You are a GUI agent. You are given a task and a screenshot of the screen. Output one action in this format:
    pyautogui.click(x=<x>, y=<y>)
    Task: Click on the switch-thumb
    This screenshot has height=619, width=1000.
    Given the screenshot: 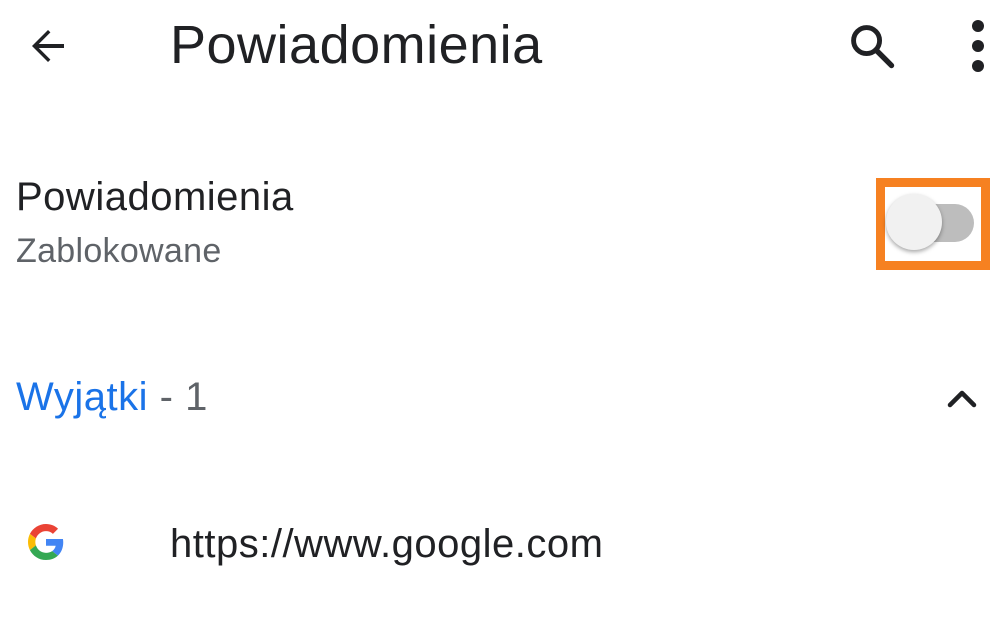 What is the action you would take?
    pyautogui.click(x=914, y=222)
    